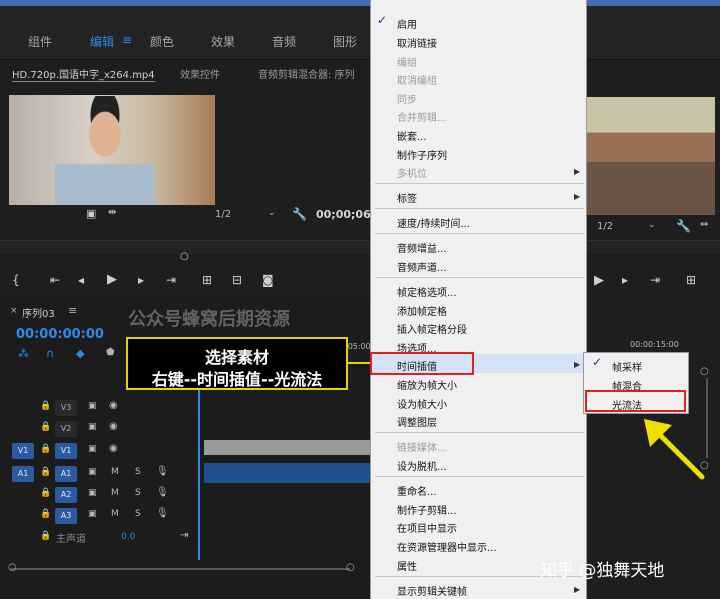  I want to click on camera-icon: ◙, so click(268, 280).